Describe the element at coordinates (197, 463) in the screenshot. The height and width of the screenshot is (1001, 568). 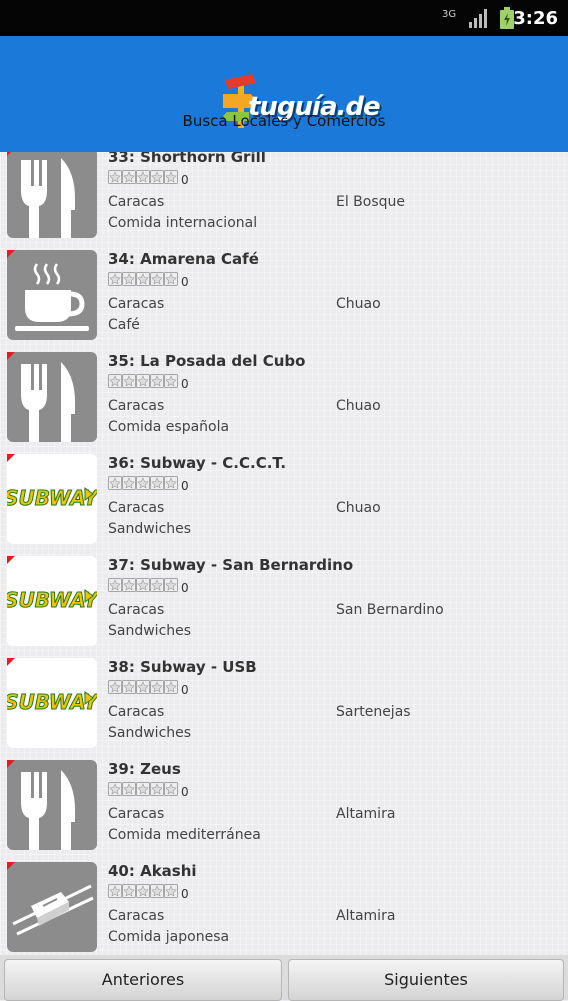
I see `listing-name: 36: Subway - C.C.C.T.` at that location.